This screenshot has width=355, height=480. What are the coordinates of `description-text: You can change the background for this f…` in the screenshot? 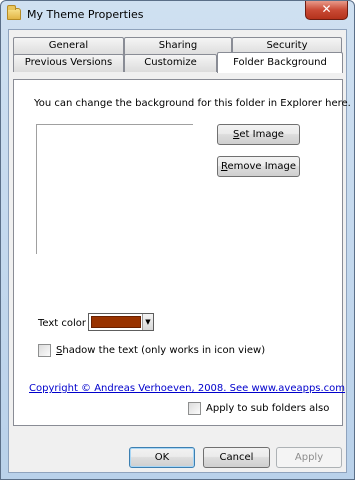 It's located at (192, 103).